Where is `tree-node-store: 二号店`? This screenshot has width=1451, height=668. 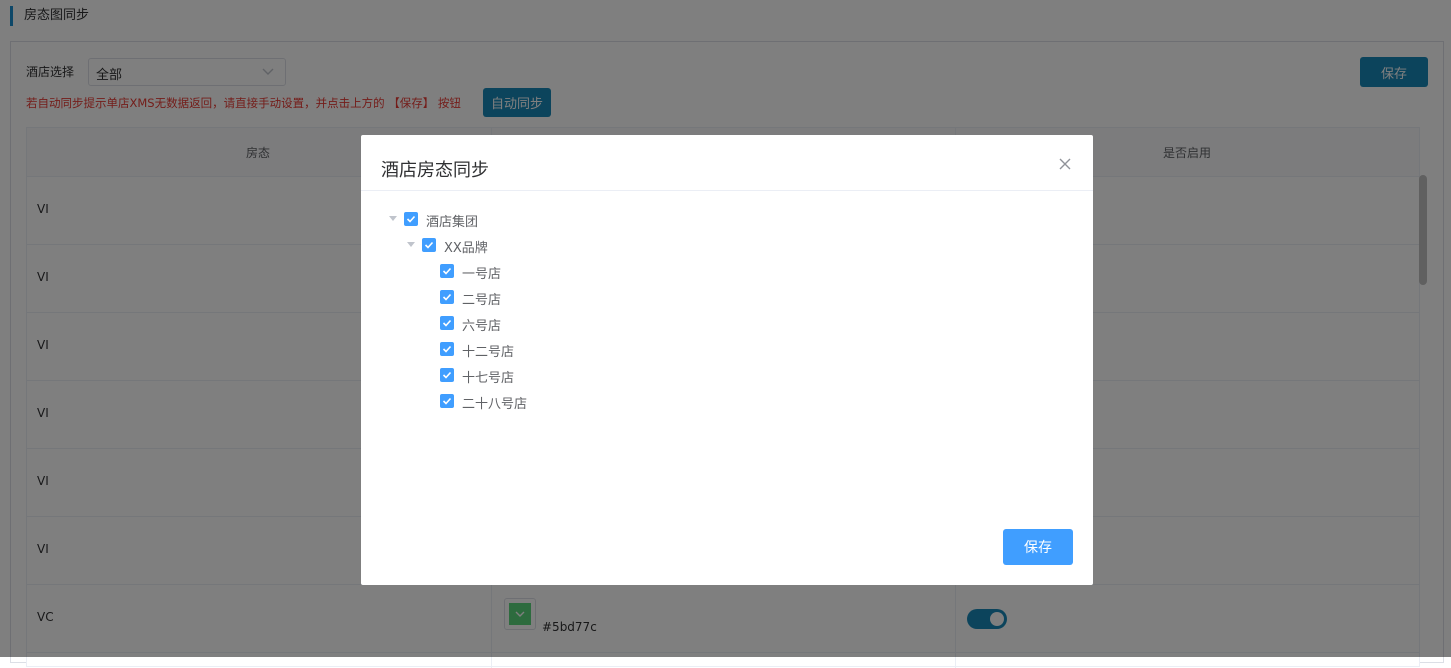
tree-node-store: 二号店 is located at coordinates (590, 297).